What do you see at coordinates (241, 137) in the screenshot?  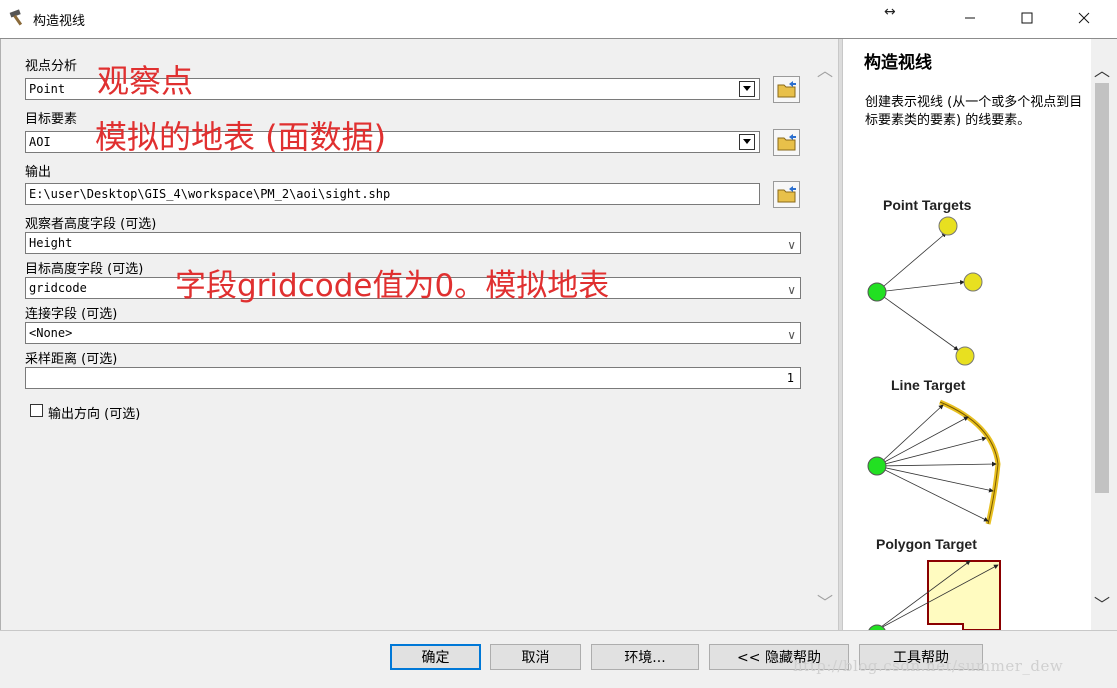 I see `annotation-surface: 模拟的地表 (面数据)` at bounding box center [241, 137].